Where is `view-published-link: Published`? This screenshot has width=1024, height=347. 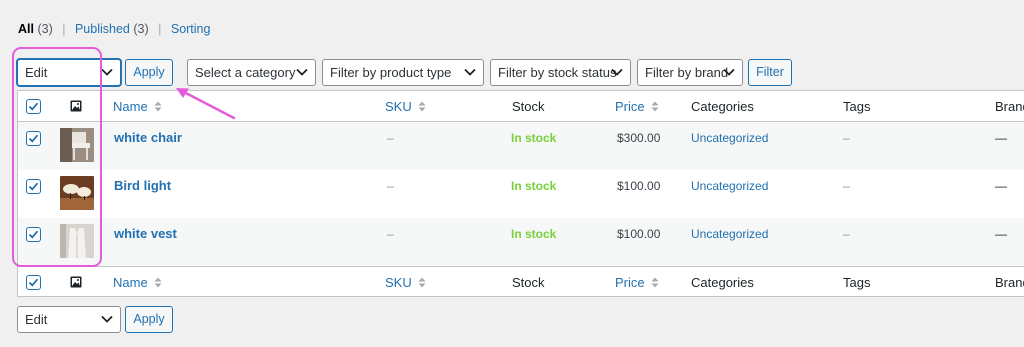 view-published-link: Published is located at coordinates (102, 29).